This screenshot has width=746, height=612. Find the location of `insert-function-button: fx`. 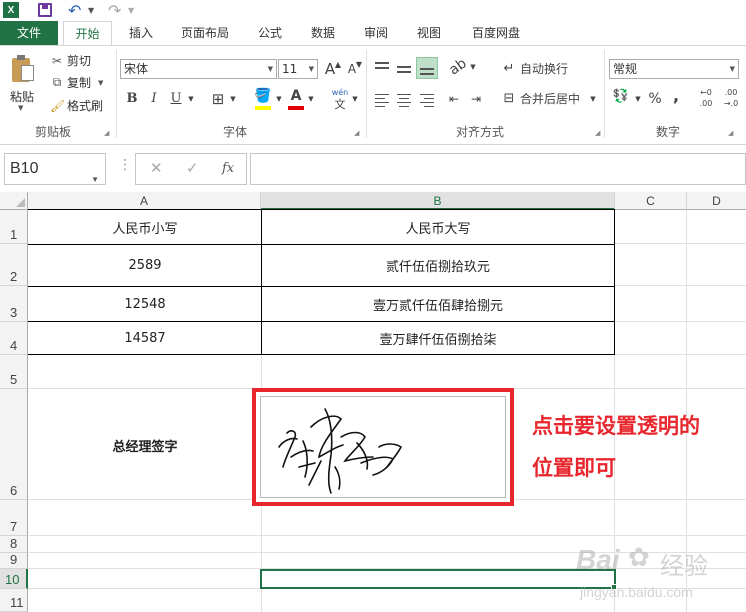

insert-function-button: fx is located at coordinates (228, 168).